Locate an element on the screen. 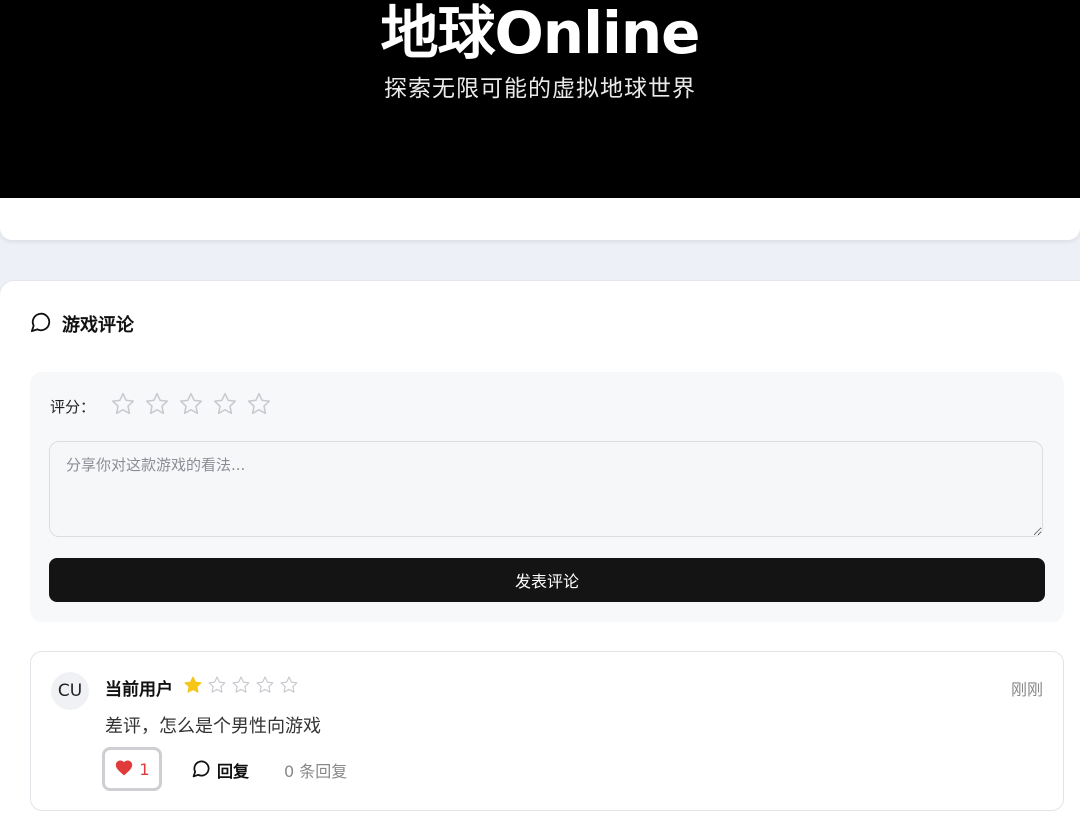  comment-header: 当前用户 is located at coordinates (204, 687).